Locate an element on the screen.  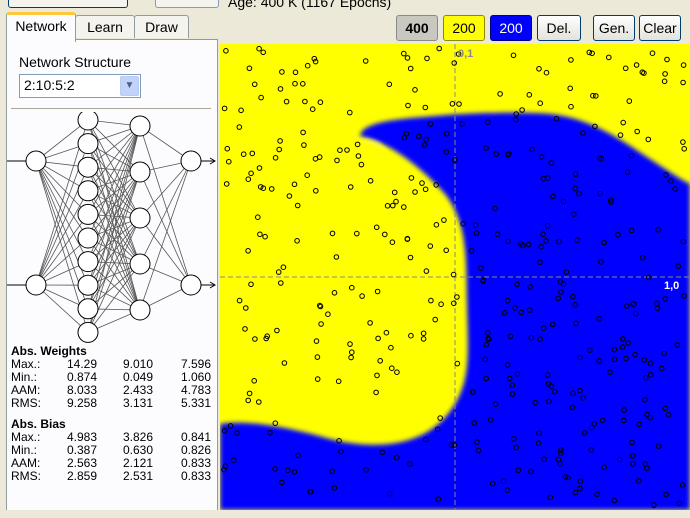
stats-value: 3.131 is located at coordinates (138, 403).